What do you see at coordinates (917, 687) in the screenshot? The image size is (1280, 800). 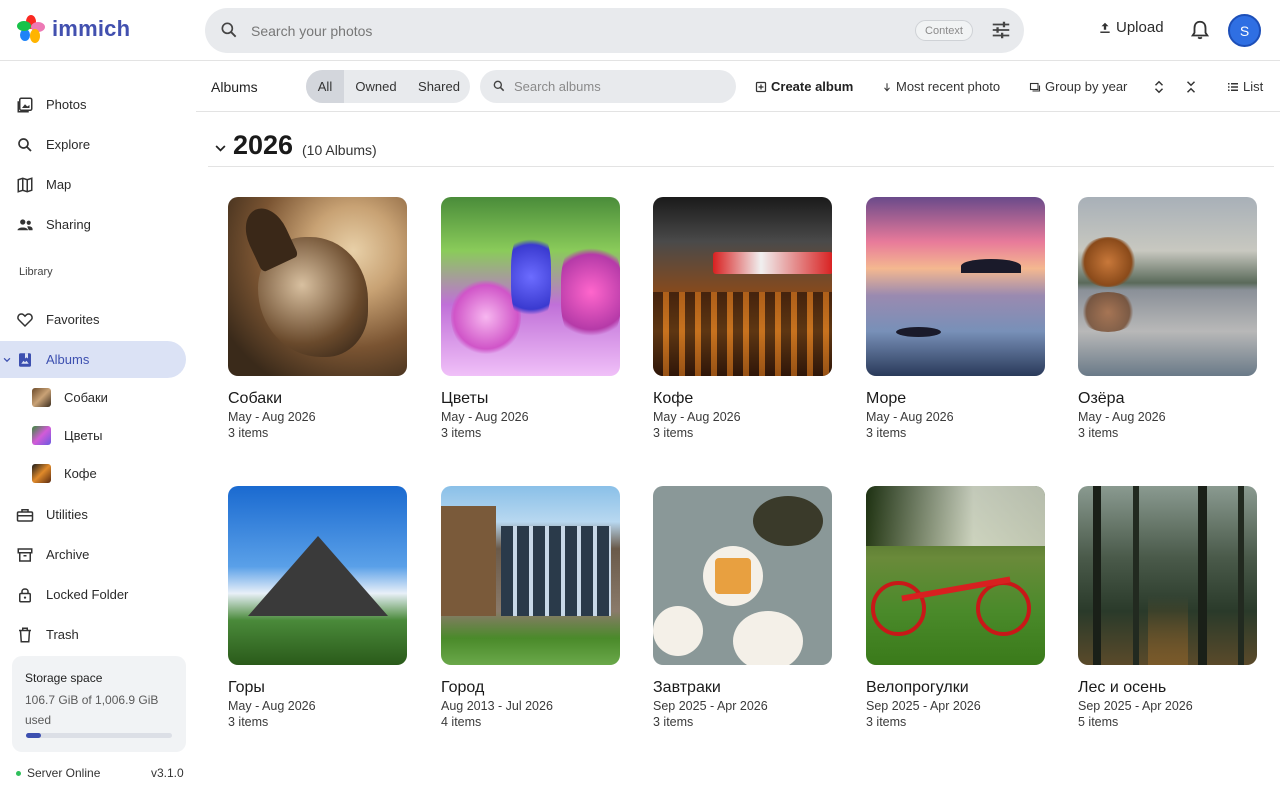 I see `album-title: Велопрогулки` at bounding box center [917, 687].